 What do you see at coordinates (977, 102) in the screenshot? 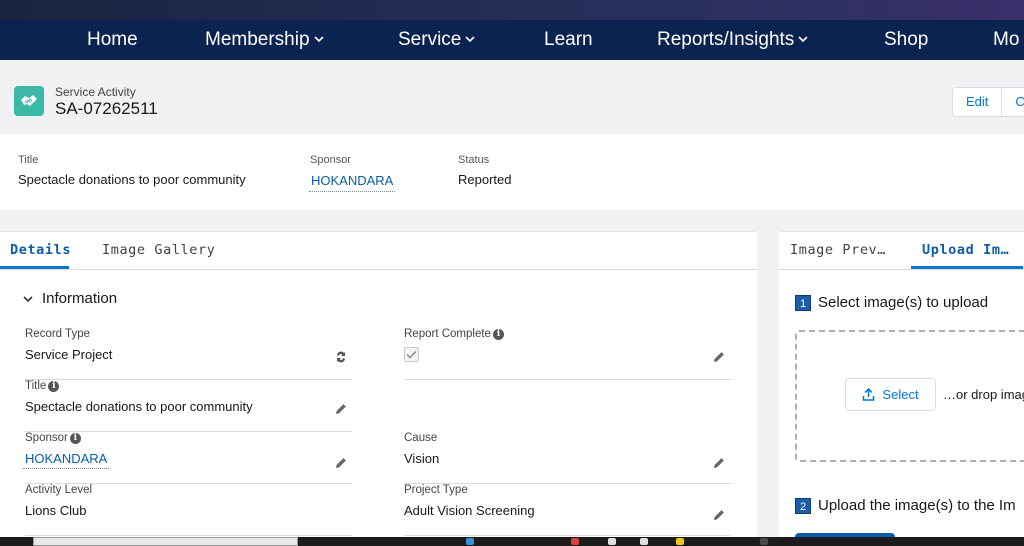
I see `edit-button: Edit` at bounding box center [977, 102].